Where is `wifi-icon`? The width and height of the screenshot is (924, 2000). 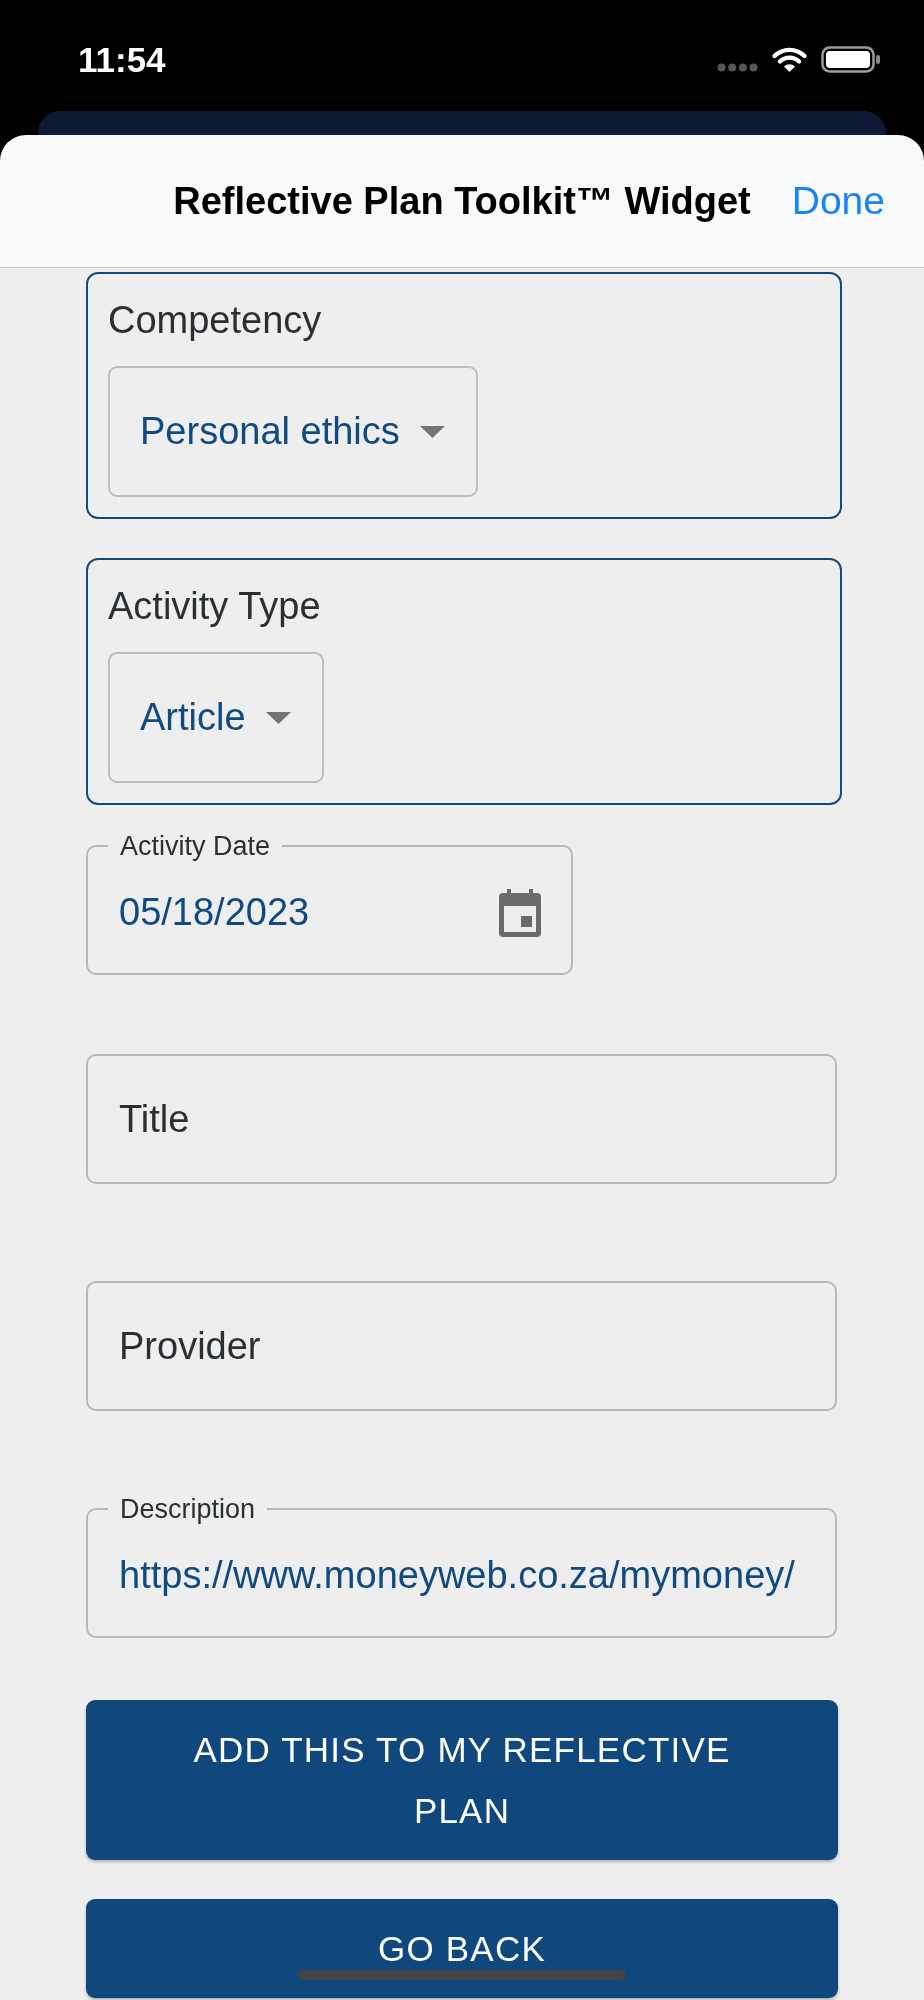
wifi-icon is located at coordinates (789, 59).